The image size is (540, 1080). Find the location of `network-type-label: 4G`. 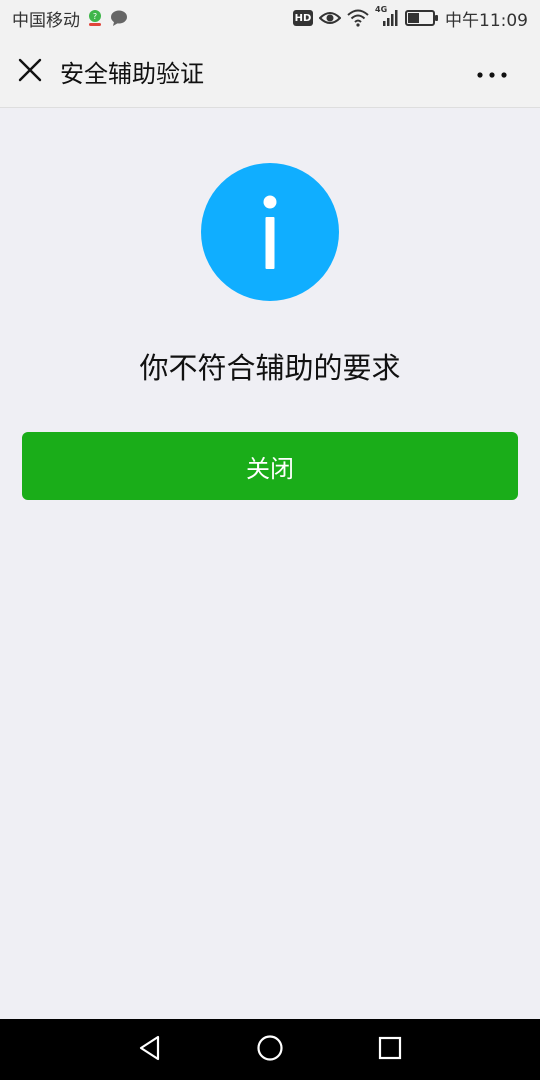

network-type-label: 4G is located at coordinates (381, 9).